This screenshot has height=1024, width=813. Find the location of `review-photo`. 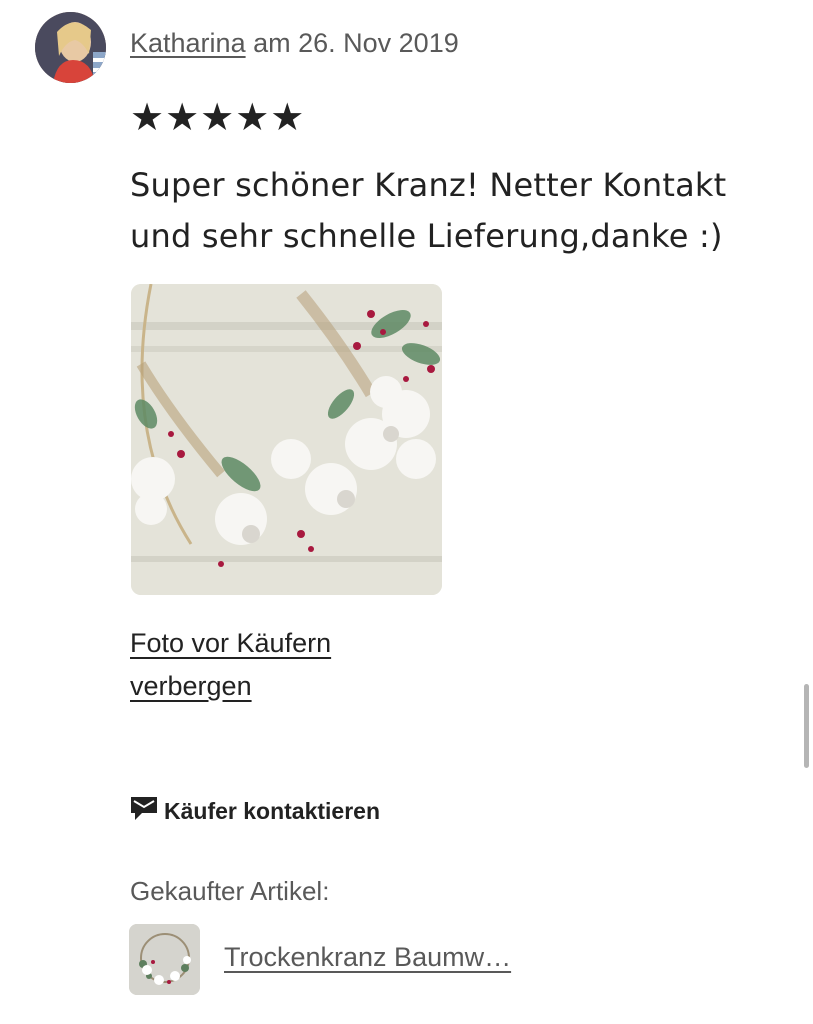

review-photo is located at coordinates (286, 439).